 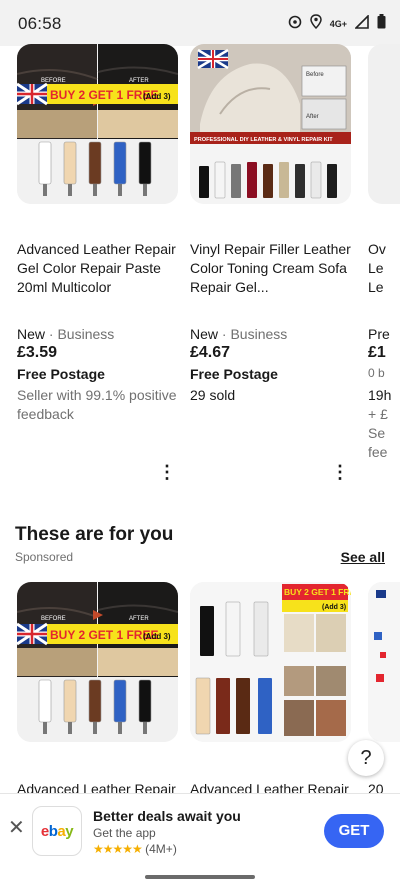 I want to click on product-price: £4.67, so click(x=210, y=352).